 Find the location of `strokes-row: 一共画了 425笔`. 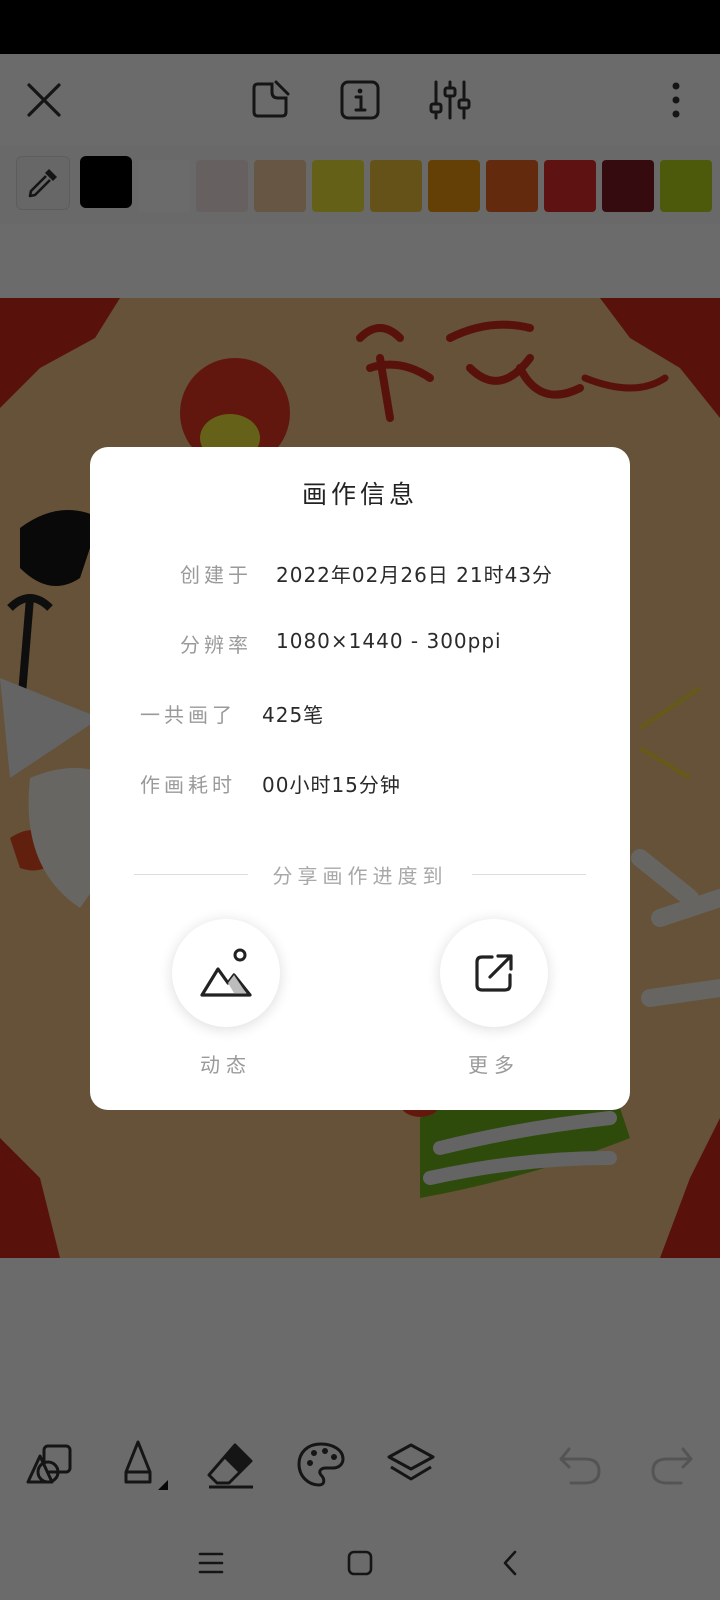

strokes-row: 一共画了 425笔 is located at coordinates (360, 719).